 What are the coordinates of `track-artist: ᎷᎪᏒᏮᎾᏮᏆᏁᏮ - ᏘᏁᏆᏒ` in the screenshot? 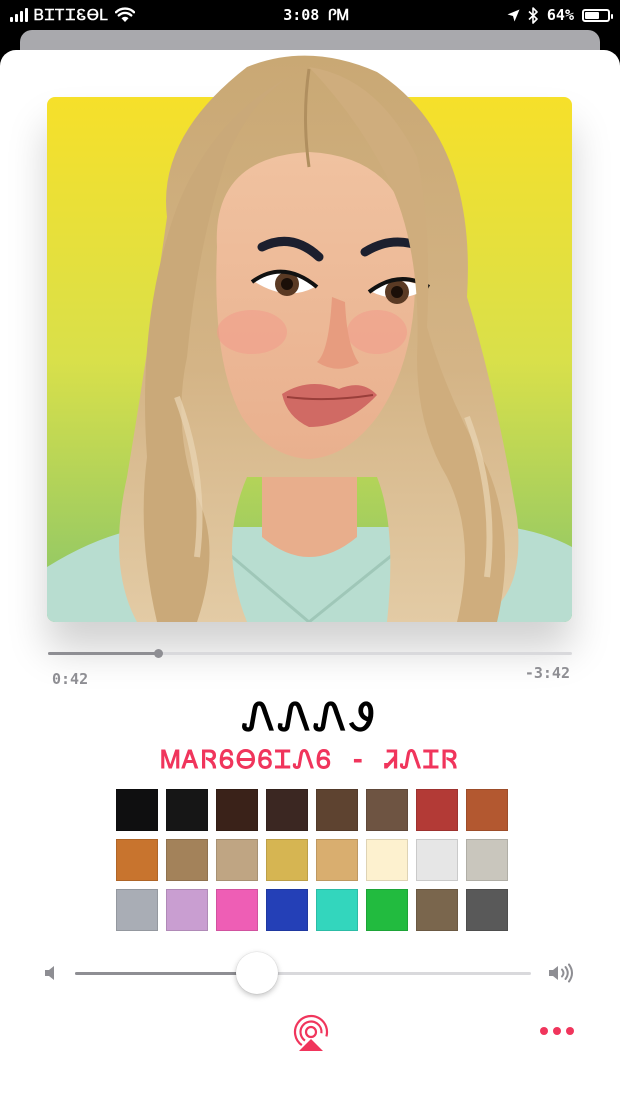 It's located at (310, 760).